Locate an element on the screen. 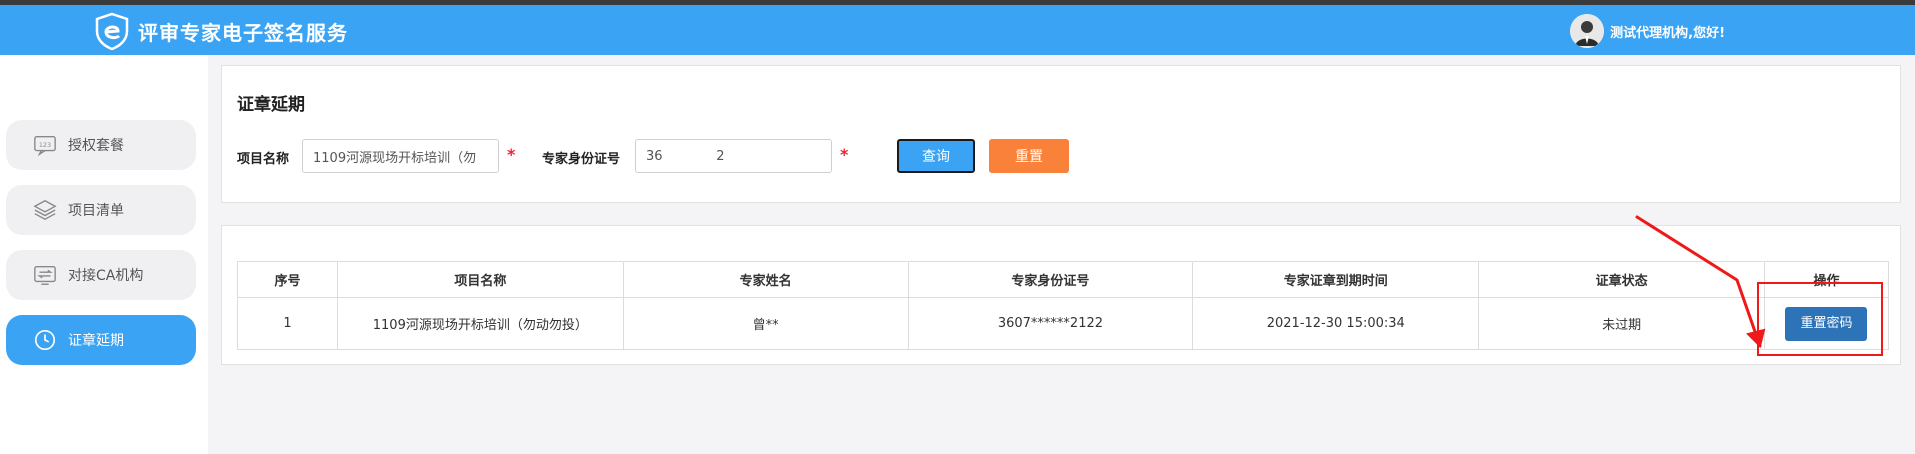 This screenshot has height=454, width=1915. annotation-arrow-icon is located at coordinates (1700, 281).